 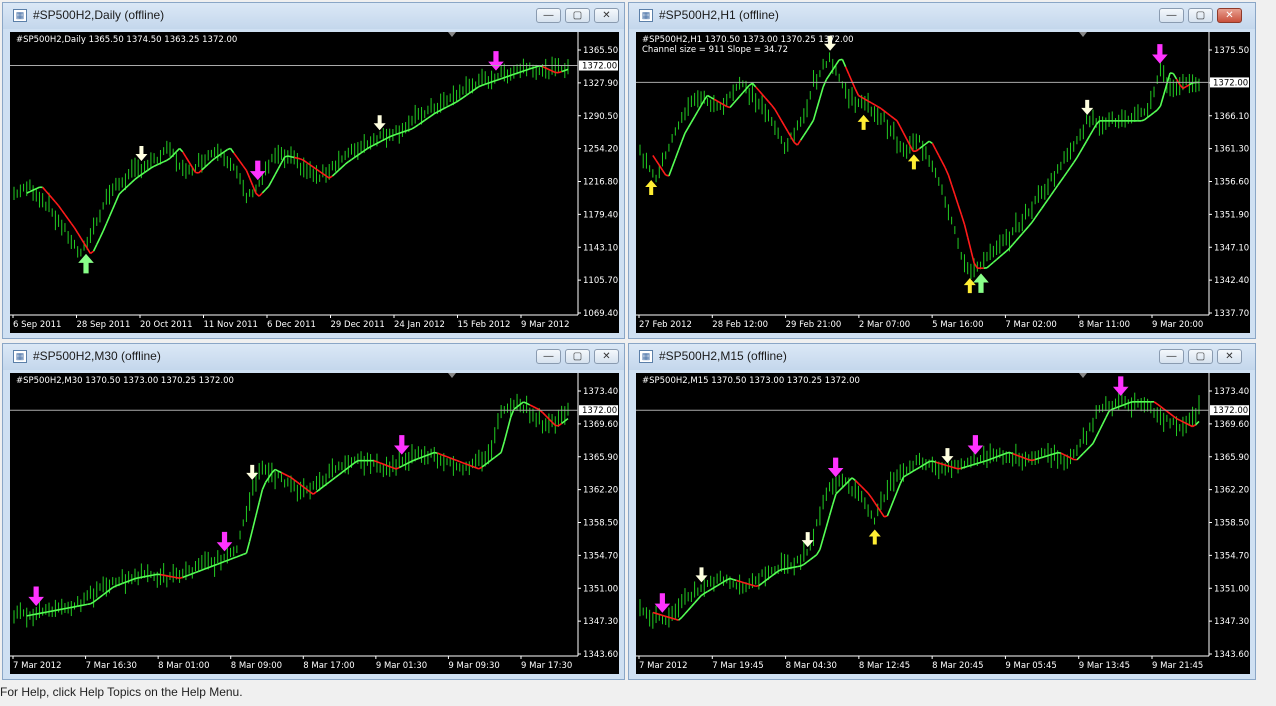 What do you see at coordinates (942, 16) in the screenshot?
I see `titlebar: ▦ #SP500H2,H1 (offline) — ▢ ✕` at bounding box center [942, 16].